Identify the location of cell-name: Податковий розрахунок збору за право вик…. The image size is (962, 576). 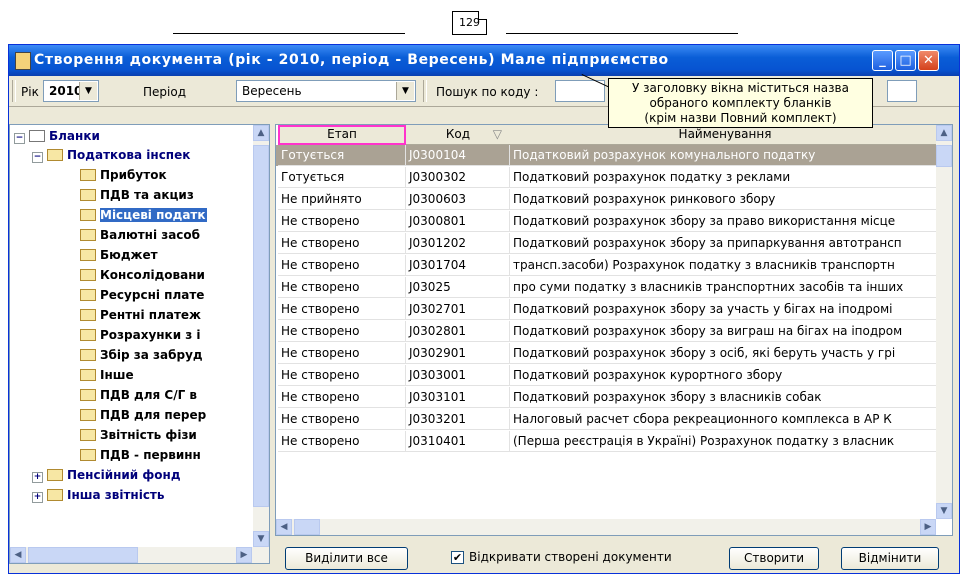
(725, 221).